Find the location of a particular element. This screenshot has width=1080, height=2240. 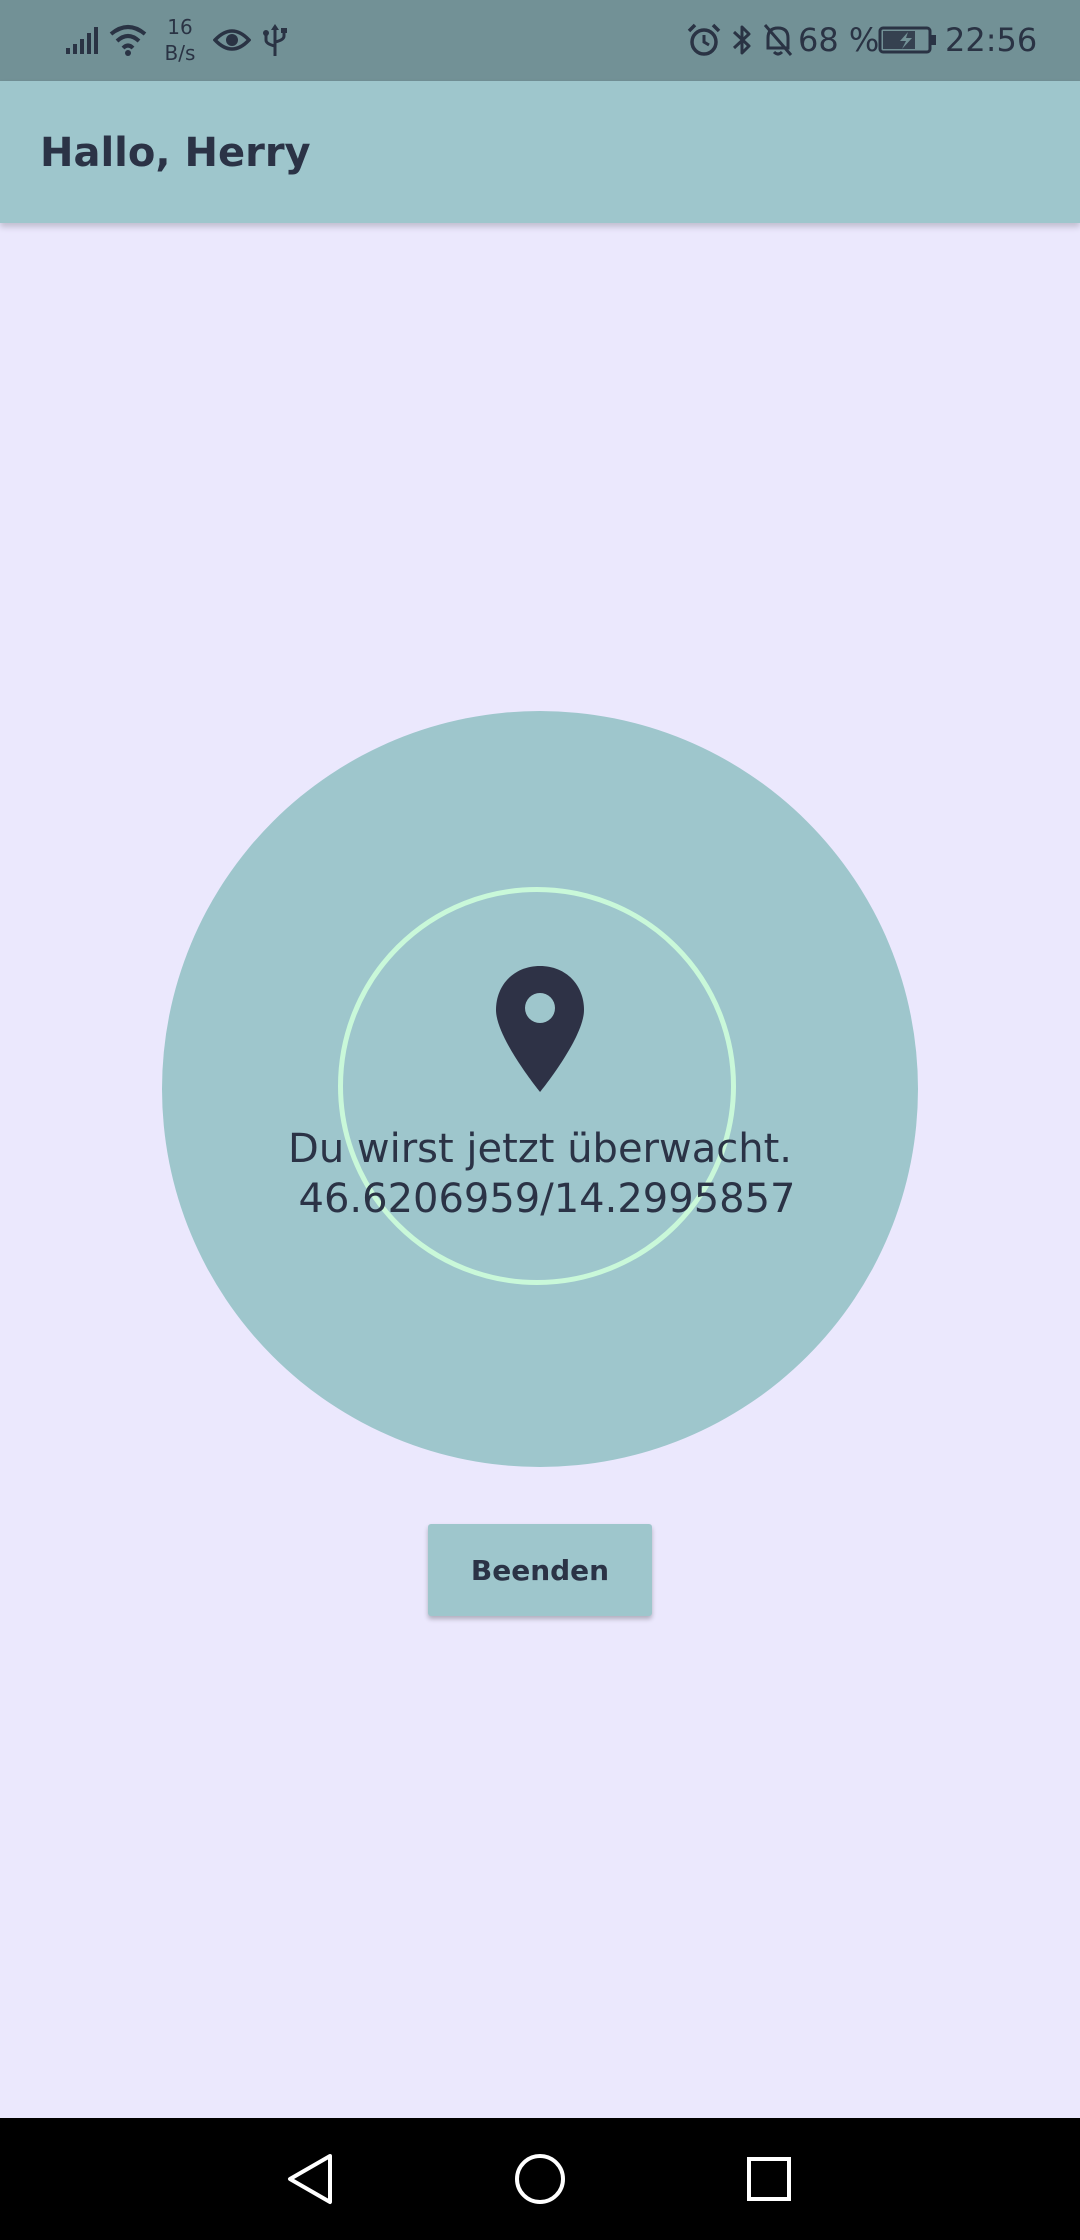

nav-recents-button is located at coordinates (769, 2179).